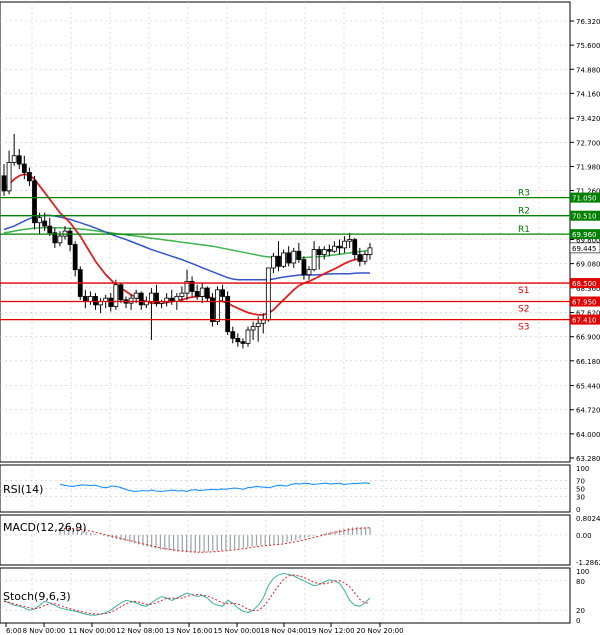 This screenshot has height=635, width=600. Describe the element at coordinates (580, 611) in the screenshot. I see `stoch-tick-label: 20` at that location.